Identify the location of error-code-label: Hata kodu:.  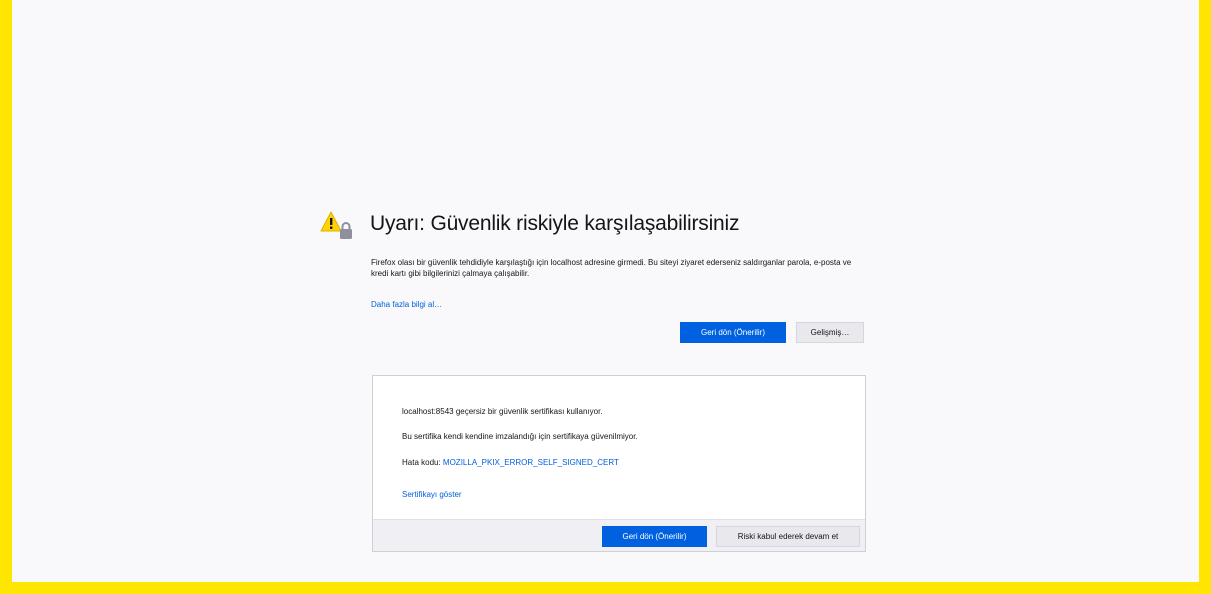
(422, 462).